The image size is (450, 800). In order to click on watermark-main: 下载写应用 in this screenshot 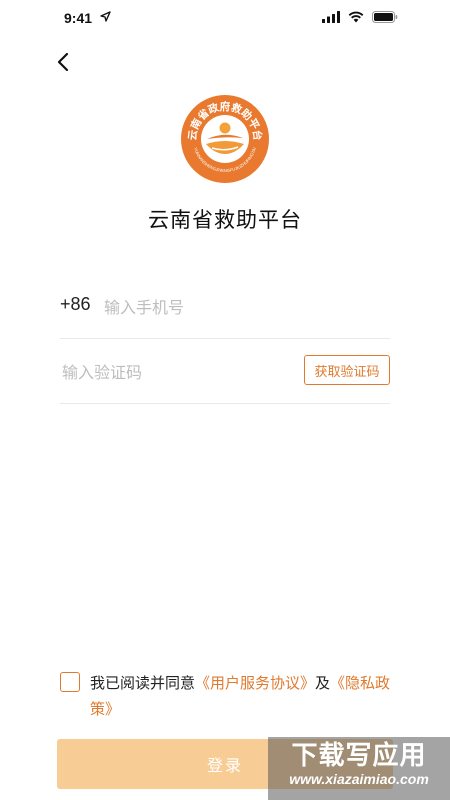, I will do `click(359, 756)`.